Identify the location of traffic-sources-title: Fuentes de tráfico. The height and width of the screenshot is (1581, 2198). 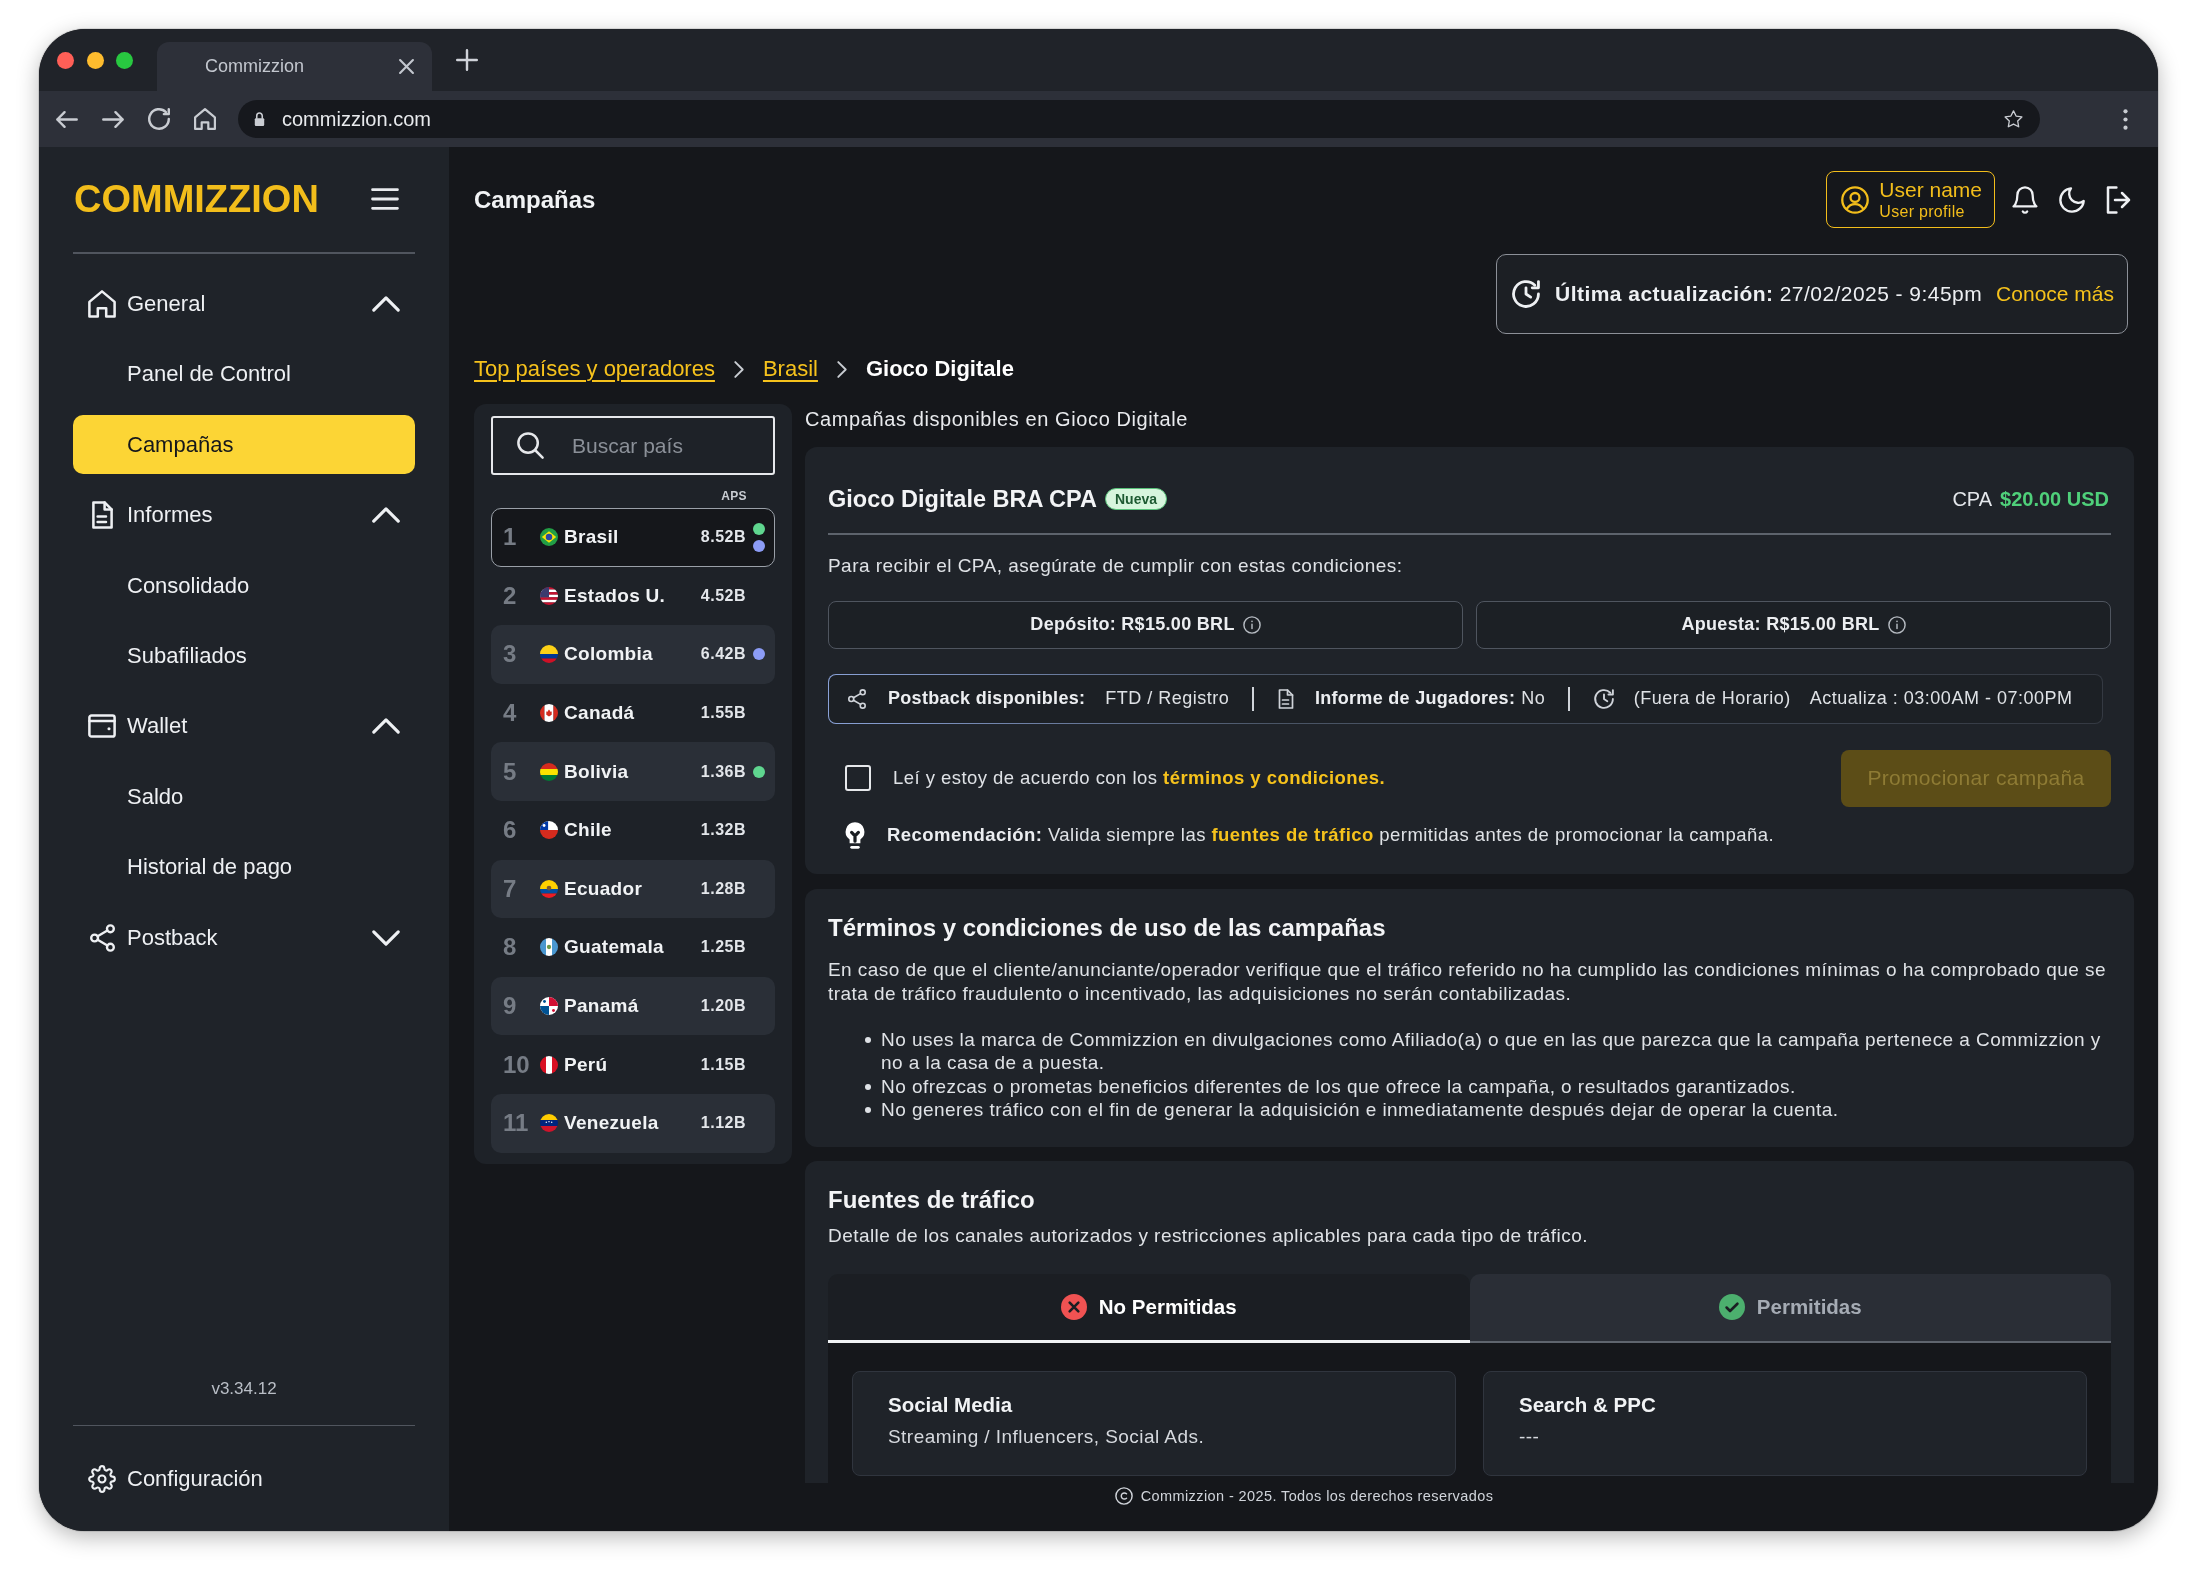
(932, 1199).